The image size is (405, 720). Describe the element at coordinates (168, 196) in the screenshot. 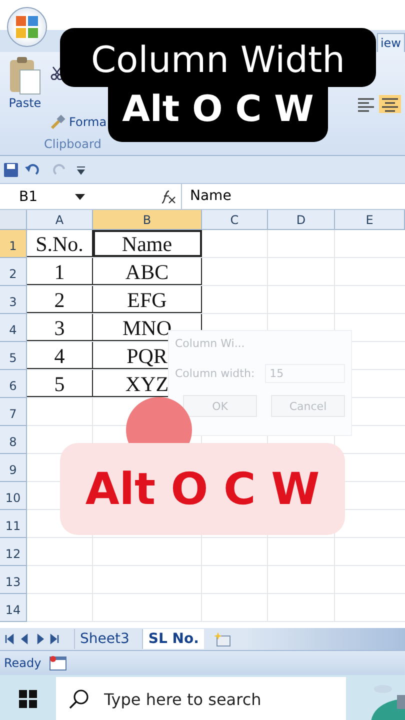

I see `function-icon` at that location.